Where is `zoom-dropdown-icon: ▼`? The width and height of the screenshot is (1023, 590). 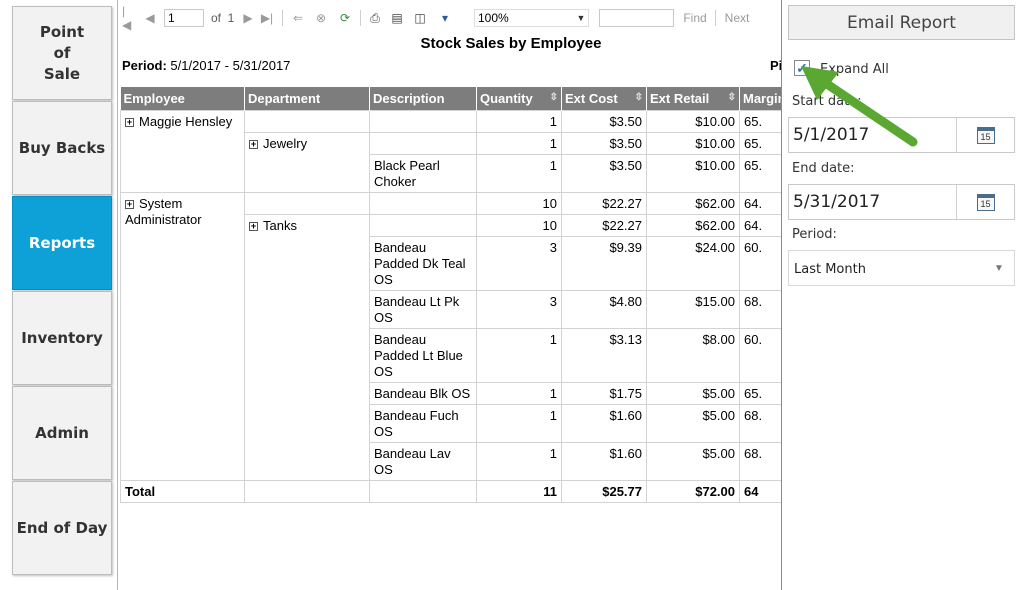 zoom-dropdown-icon: ▼ is located at coordinates (581, 18).